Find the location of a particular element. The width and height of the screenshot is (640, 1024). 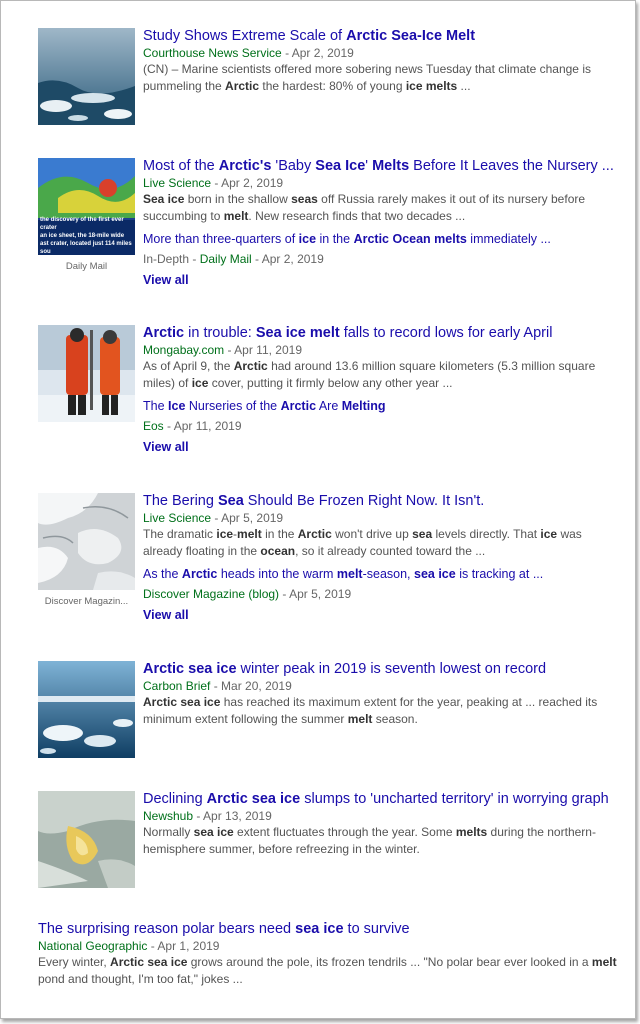

publisher-name: Newshub is located at coordinates (168, 816).